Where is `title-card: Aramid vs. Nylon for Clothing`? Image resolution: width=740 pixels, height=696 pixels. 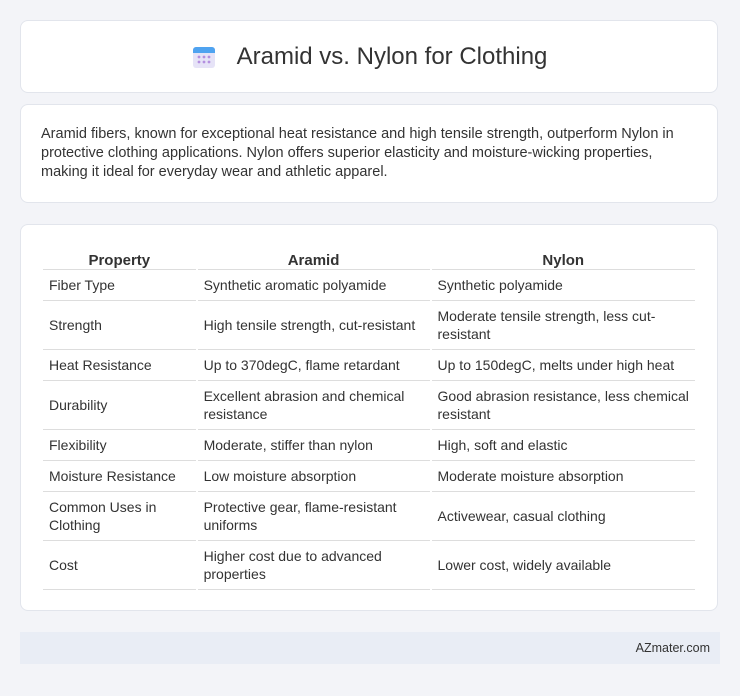 title-card: Aramid vs. Nylon for Clothing is located at coordinates (369, 56).